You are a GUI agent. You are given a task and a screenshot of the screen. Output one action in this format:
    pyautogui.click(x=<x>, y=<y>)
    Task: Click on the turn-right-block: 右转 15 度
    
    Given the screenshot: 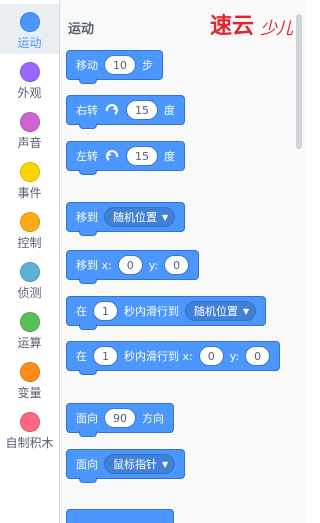 What is the action you would take?
    pyautogui.click(x=125, y=112)
    